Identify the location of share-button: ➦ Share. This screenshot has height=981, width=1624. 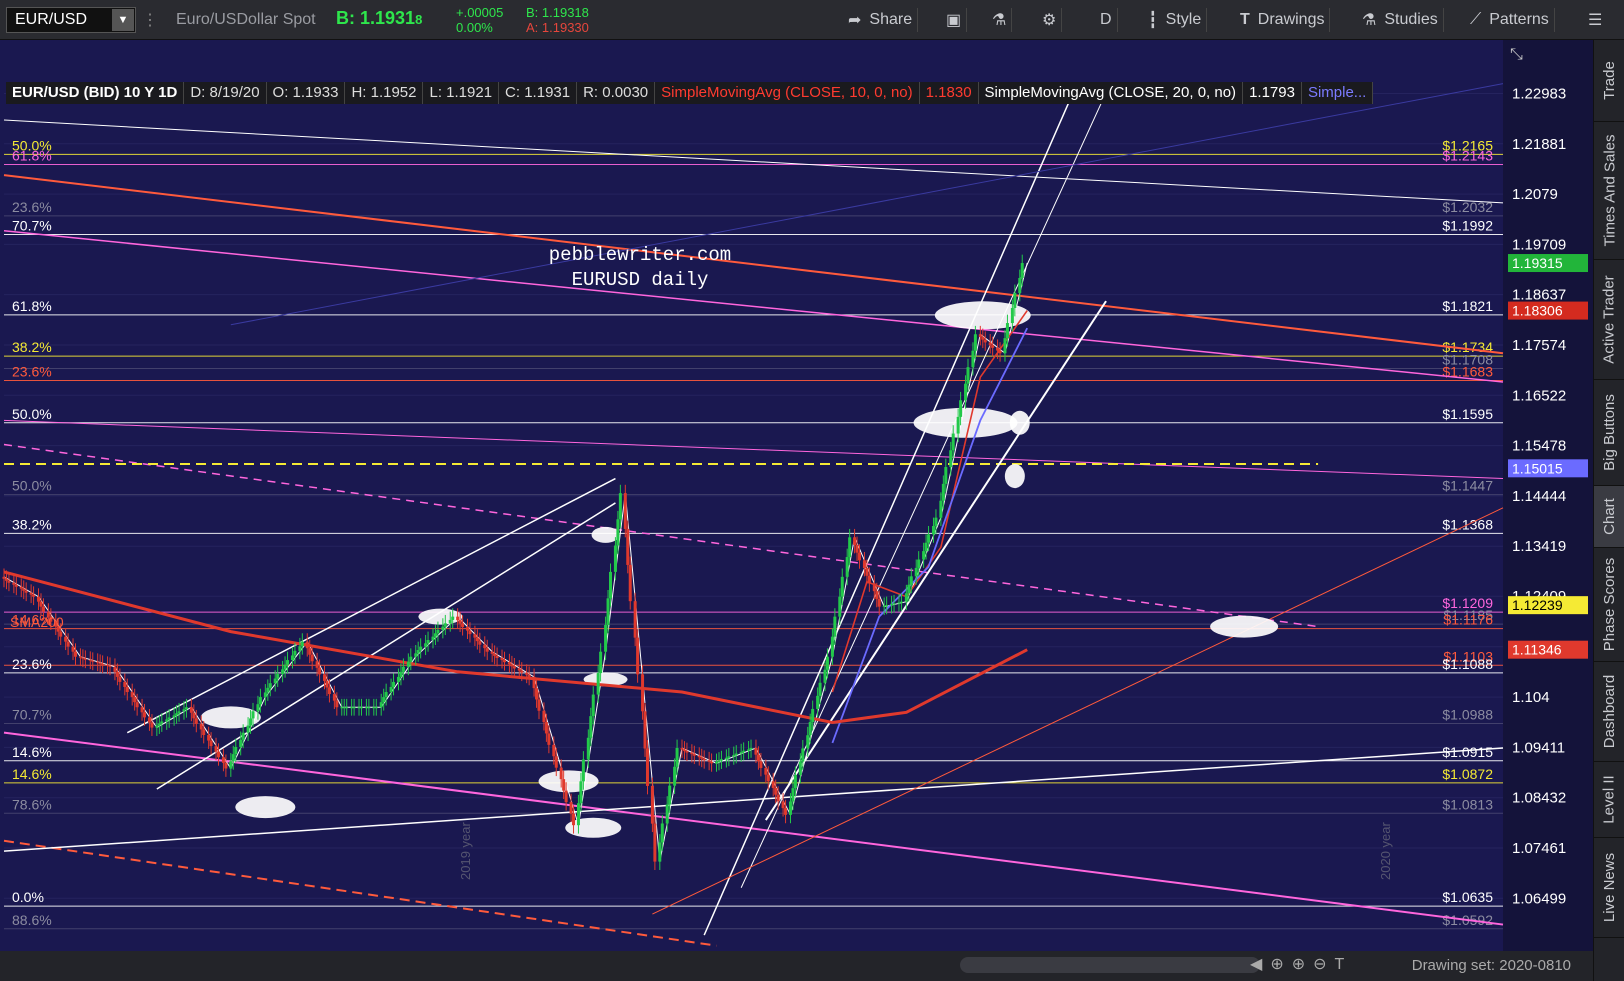
(883, 20).